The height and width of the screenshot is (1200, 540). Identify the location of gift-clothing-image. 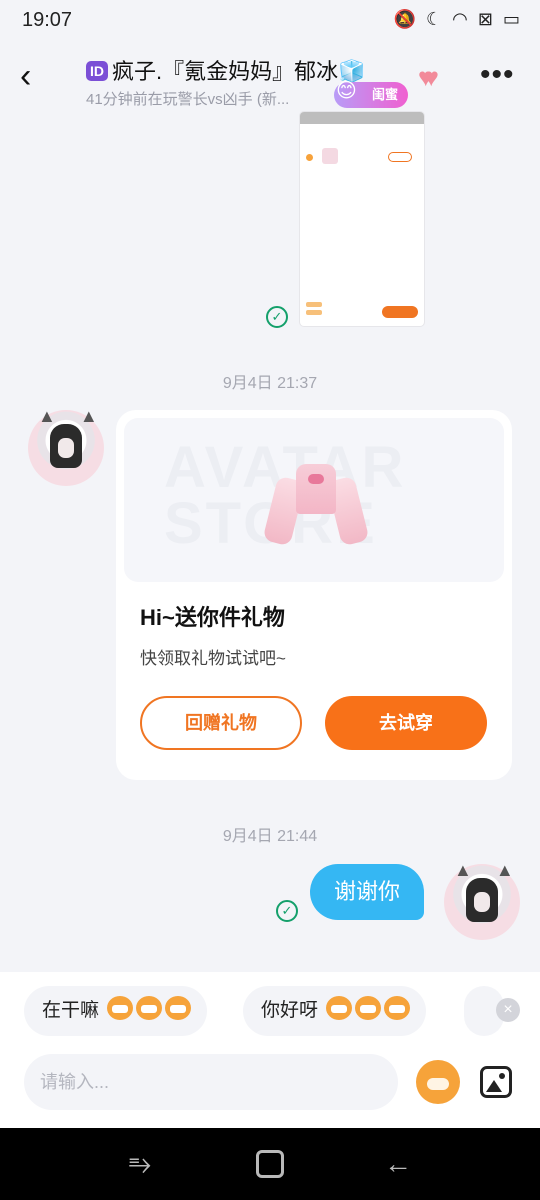
(316, 506).